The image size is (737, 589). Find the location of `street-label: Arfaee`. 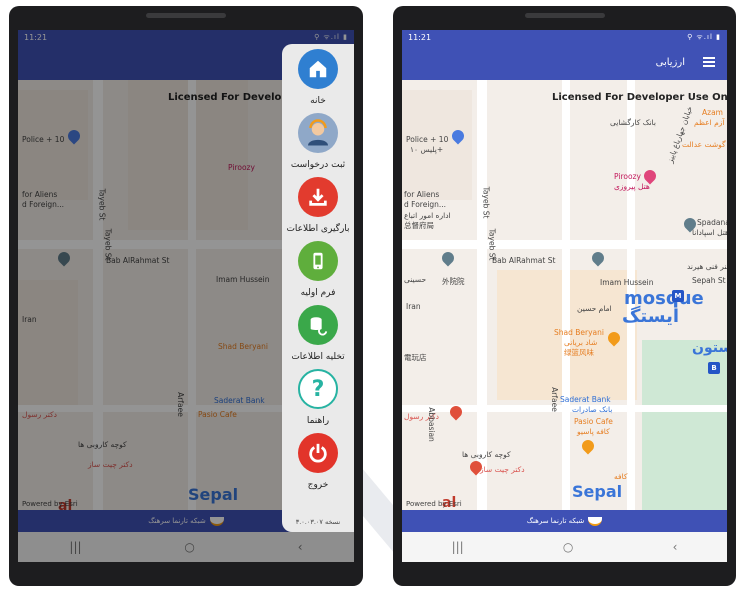

street-label: Arfaee is located at coordinates (554, 399).